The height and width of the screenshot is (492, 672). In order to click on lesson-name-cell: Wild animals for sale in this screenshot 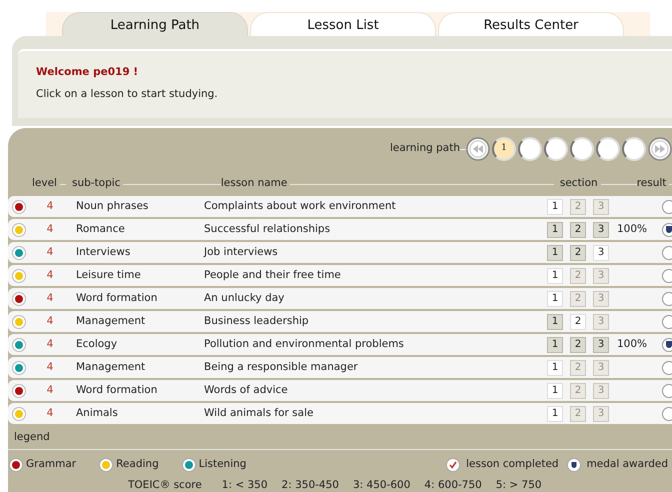, I will do `click(375, 414)`.